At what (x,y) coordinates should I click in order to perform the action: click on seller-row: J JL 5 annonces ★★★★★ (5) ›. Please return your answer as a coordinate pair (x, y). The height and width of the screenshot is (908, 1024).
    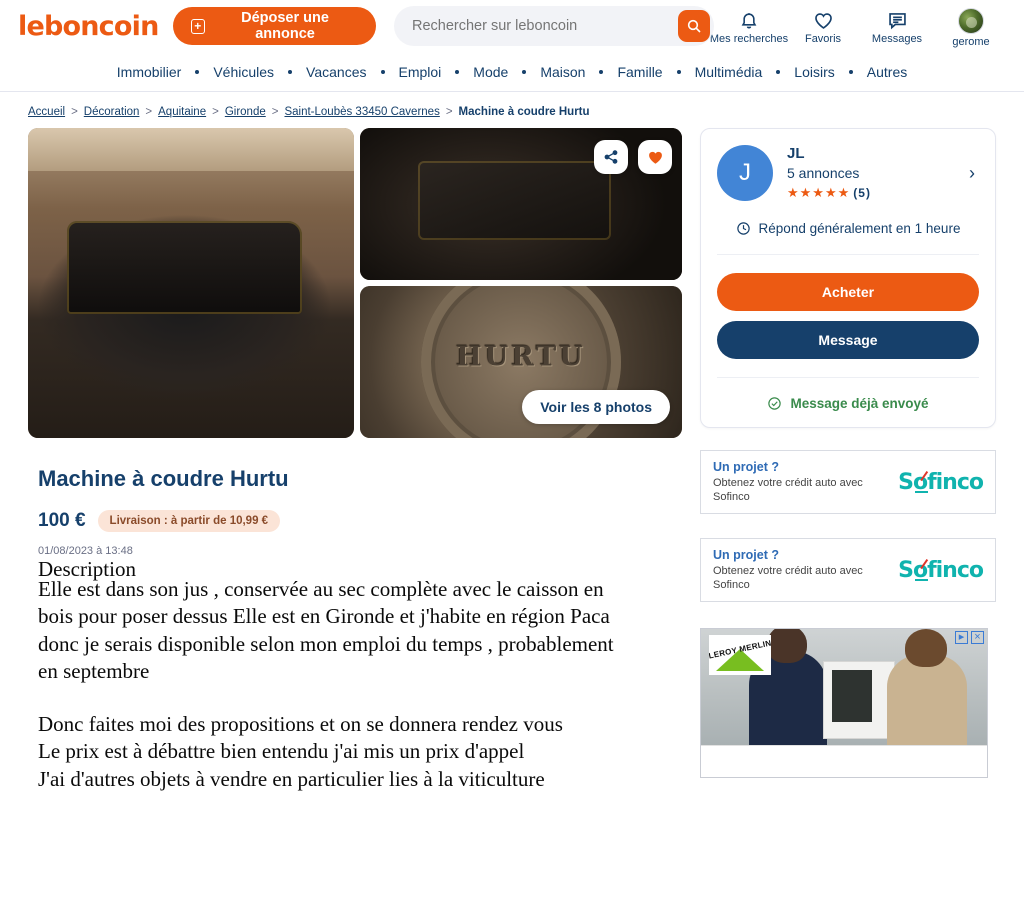
    Looking at the image, I should click on (848, 173).